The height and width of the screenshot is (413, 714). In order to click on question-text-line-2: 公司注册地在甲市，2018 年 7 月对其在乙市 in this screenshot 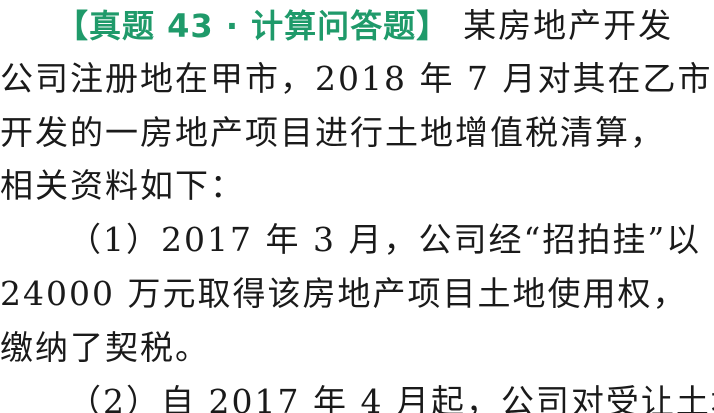, I will do `click(356, 78)`.